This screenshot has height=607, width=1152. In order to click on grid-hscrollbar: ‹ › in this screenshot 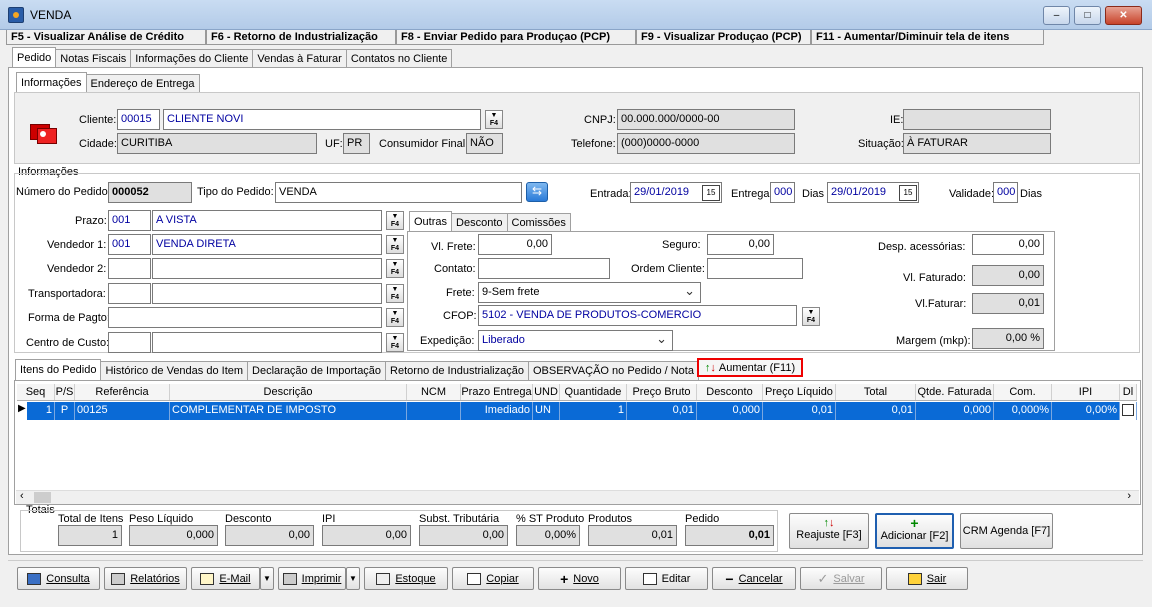, I will do `click(577, 497)`.